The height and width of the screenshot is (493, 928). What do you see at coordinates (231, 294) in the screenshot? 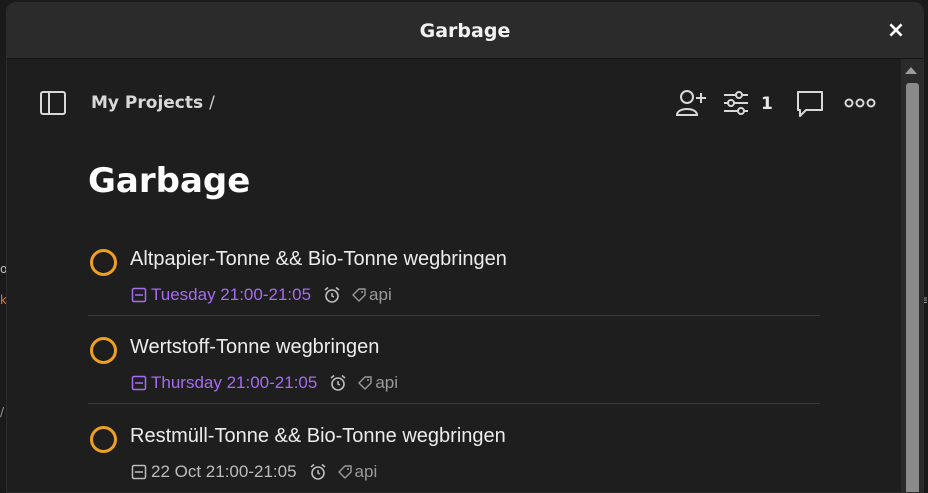
I see `task-due-date-text: Tuesday 21:00-21:05` at bounding box center [231, 294].